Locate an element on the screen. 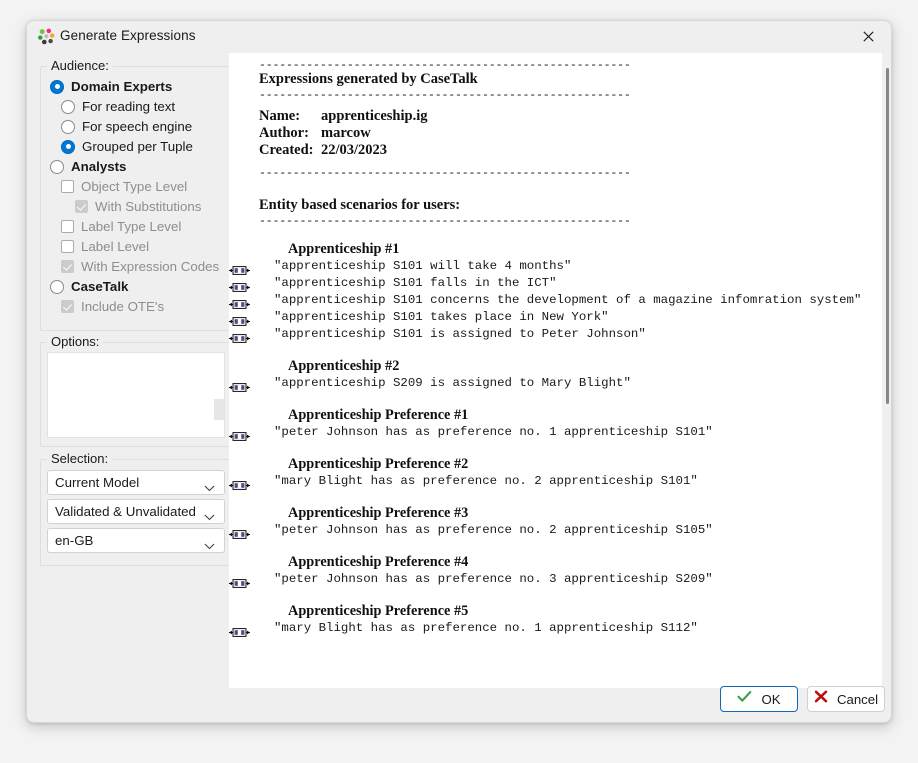 This screenshot has height=763, width=918. audience-option-10: CaseTalk is located at coordinates (89, 286).